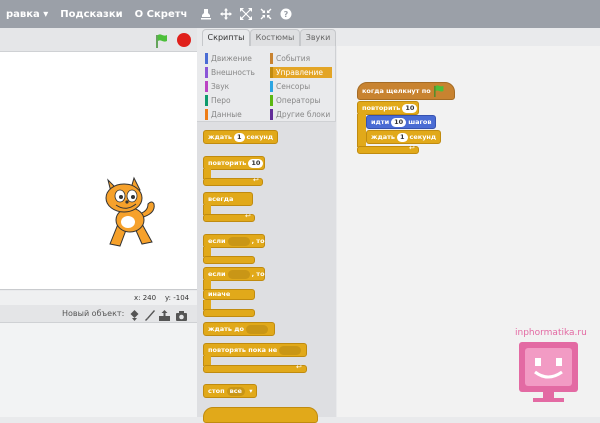 This screenshot has width=600, height=423. Describe the element at coordinates (241, 137) in the screenshot. I see `wait-seconds-block: ждать 1 секунд` at that location.